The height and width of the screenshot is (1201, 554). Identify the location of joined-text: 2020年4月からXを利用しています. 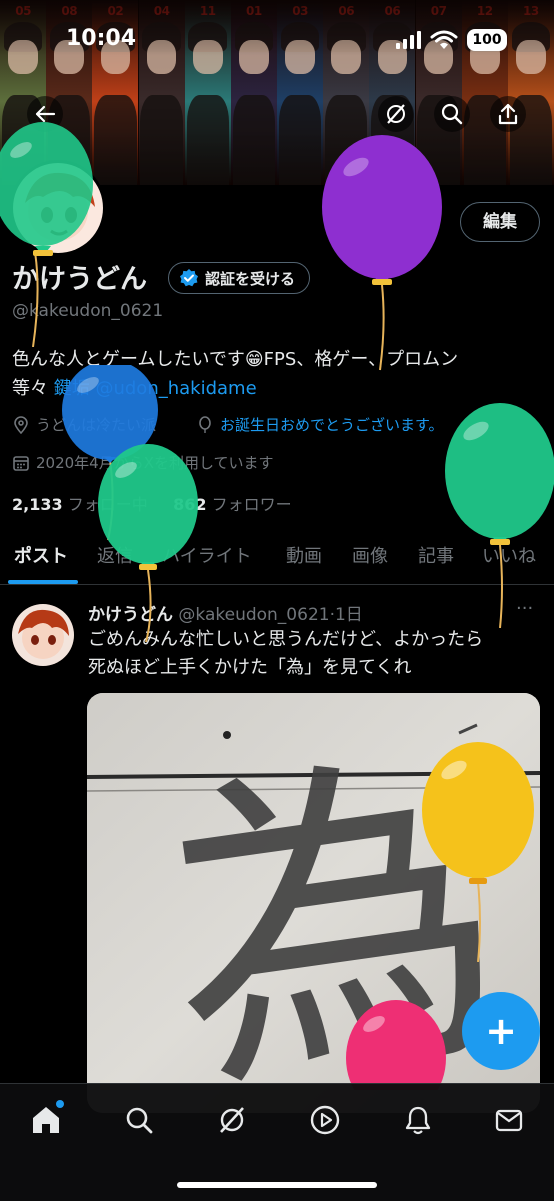
(155, 463).